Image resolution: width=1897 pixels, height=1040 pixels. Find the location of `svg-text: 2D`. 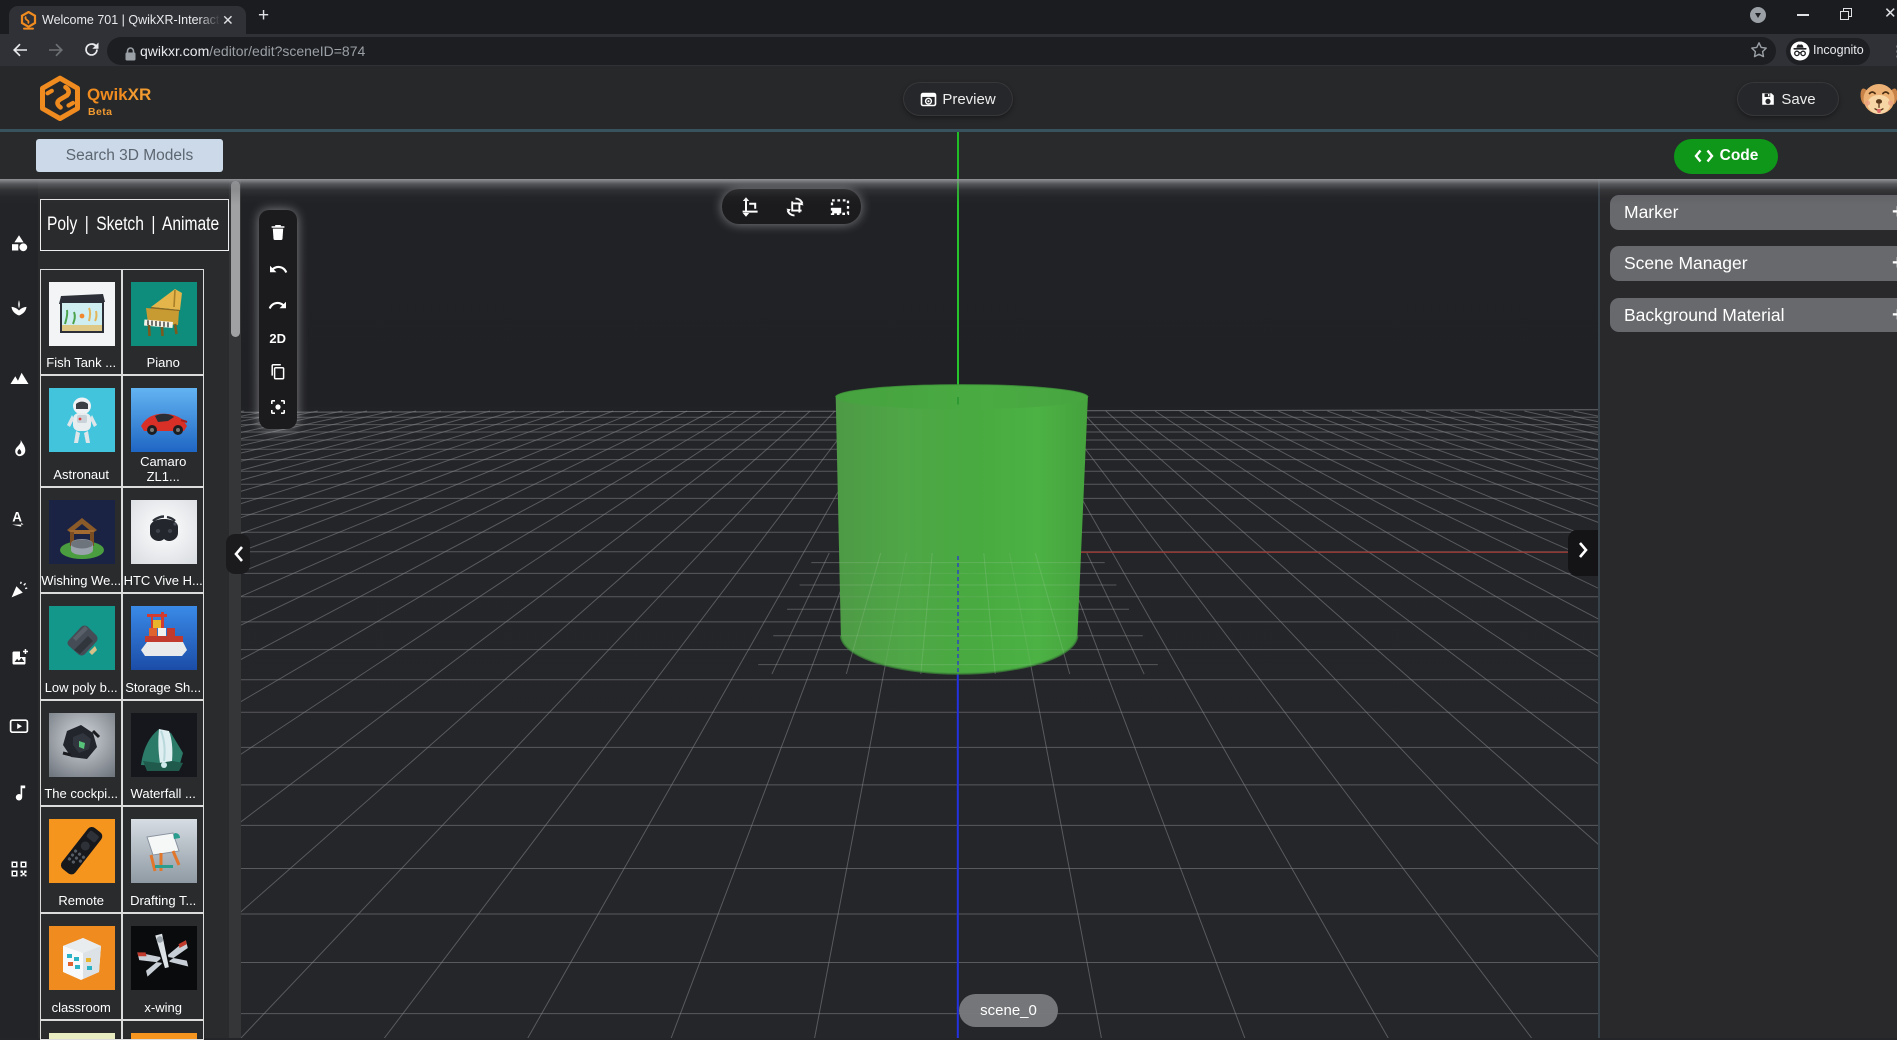

svg-text: 2D is located at coordinates (277, 338).